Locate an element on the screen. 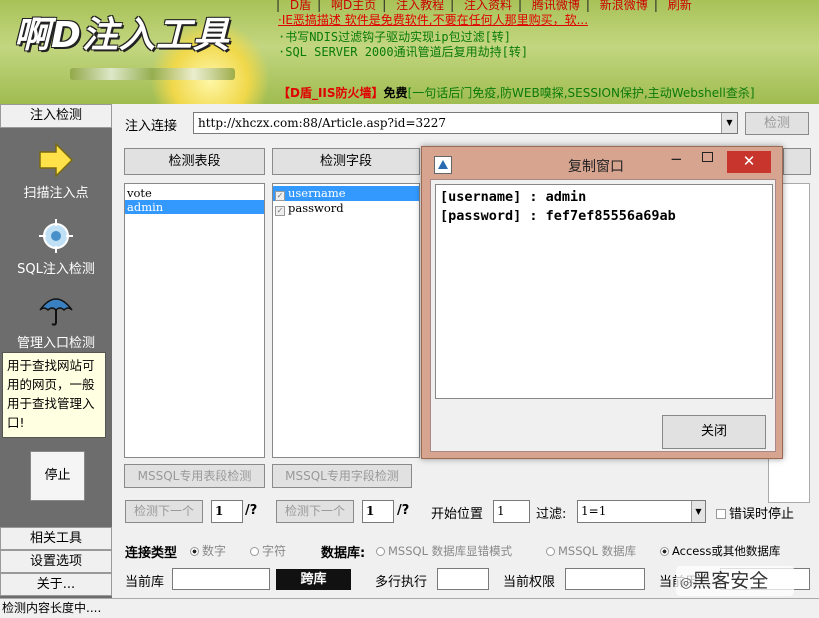  maximize-icon is located at coordinates (707, 157).